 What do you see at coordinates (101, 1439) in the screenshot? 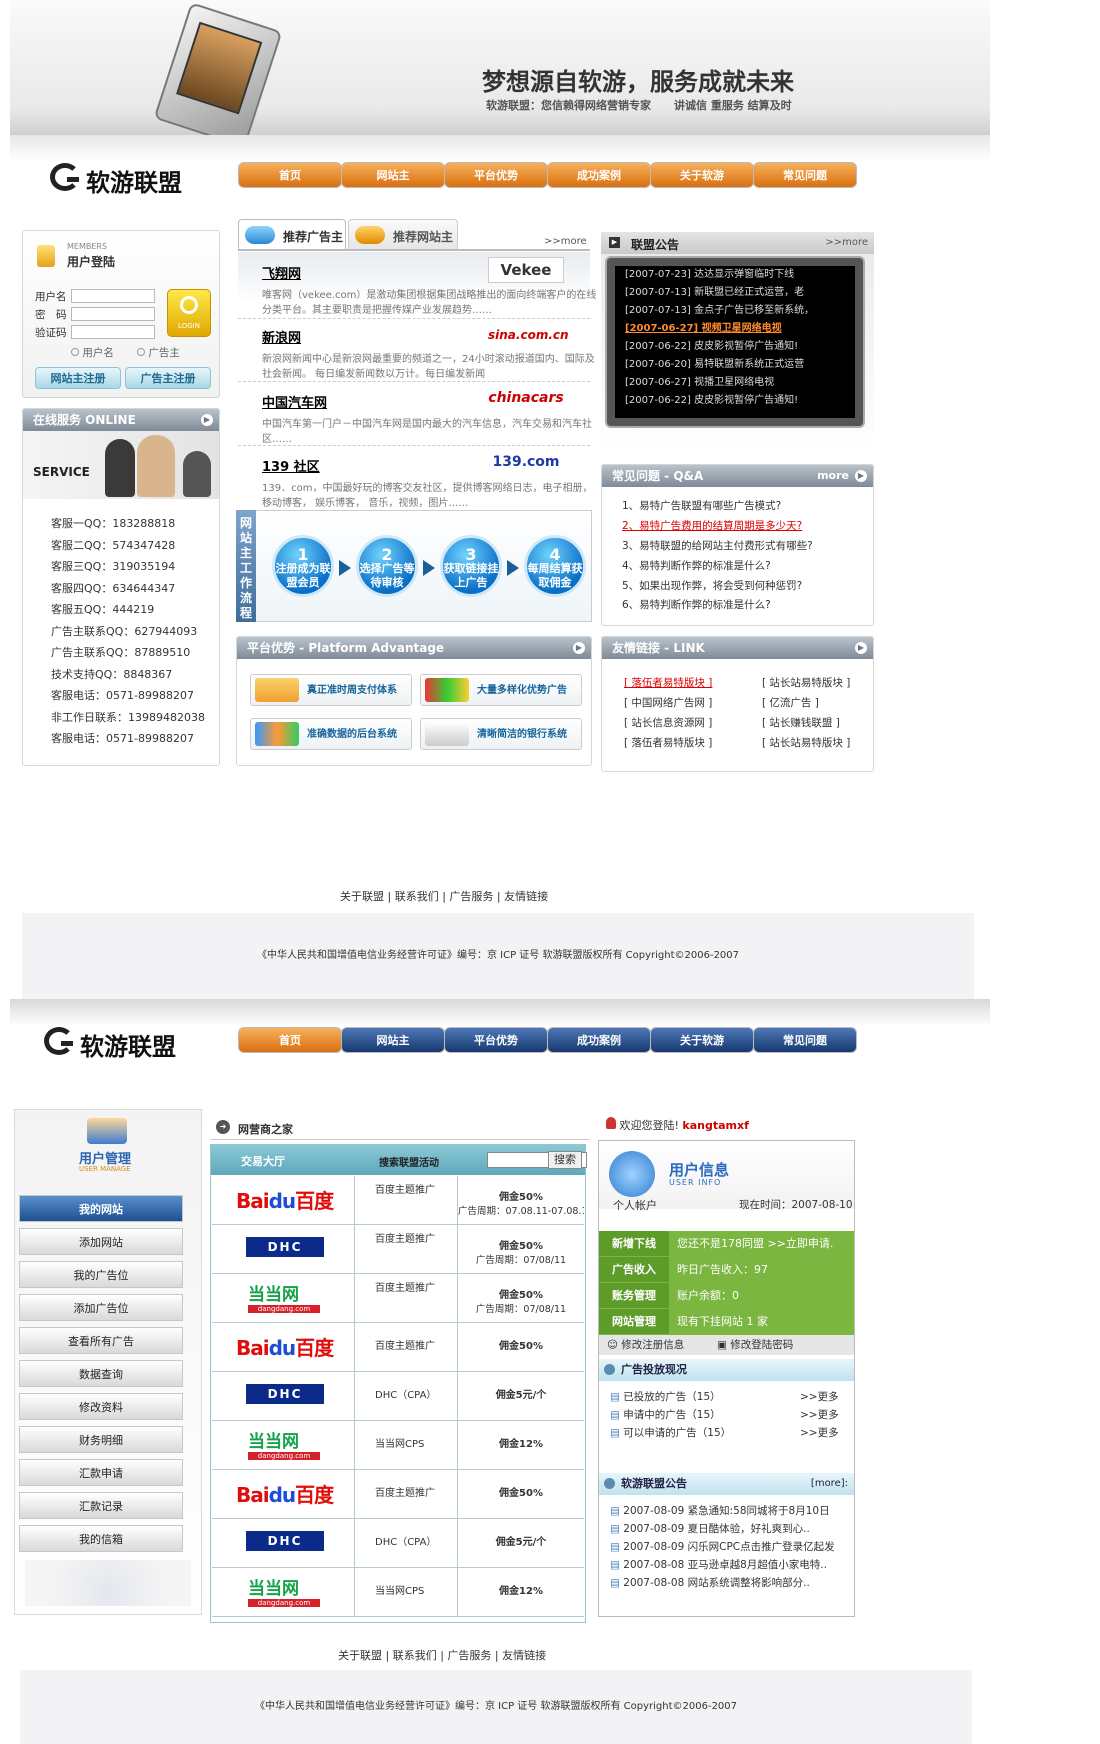
I see `menu-finance: 财务明细` at bounding box center [101, 1439].